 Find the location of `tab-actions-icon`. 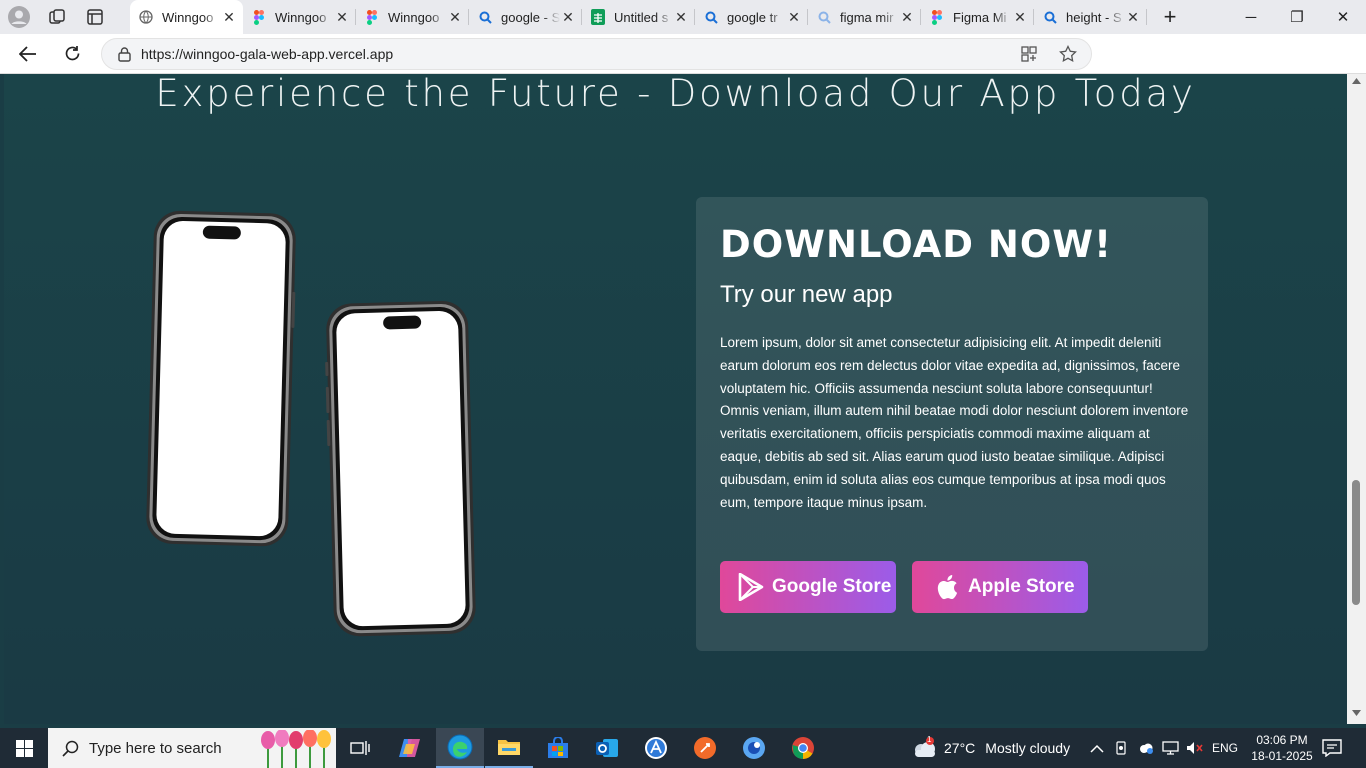

tab-actions-icon is located at coordinates (95, 17).